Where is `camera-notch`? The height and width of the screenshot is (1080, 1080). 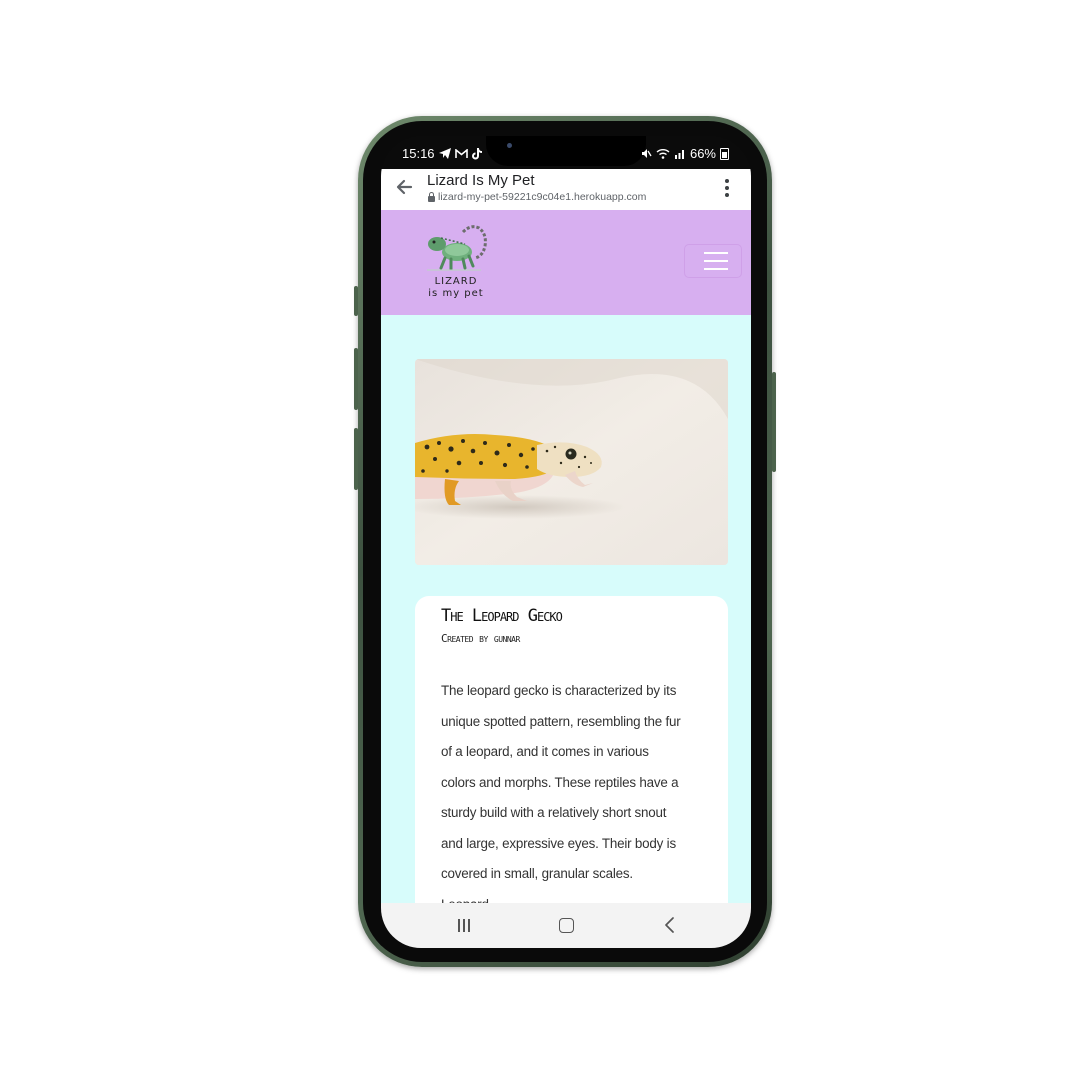
camera-notch is located at coordinates (566, 151).